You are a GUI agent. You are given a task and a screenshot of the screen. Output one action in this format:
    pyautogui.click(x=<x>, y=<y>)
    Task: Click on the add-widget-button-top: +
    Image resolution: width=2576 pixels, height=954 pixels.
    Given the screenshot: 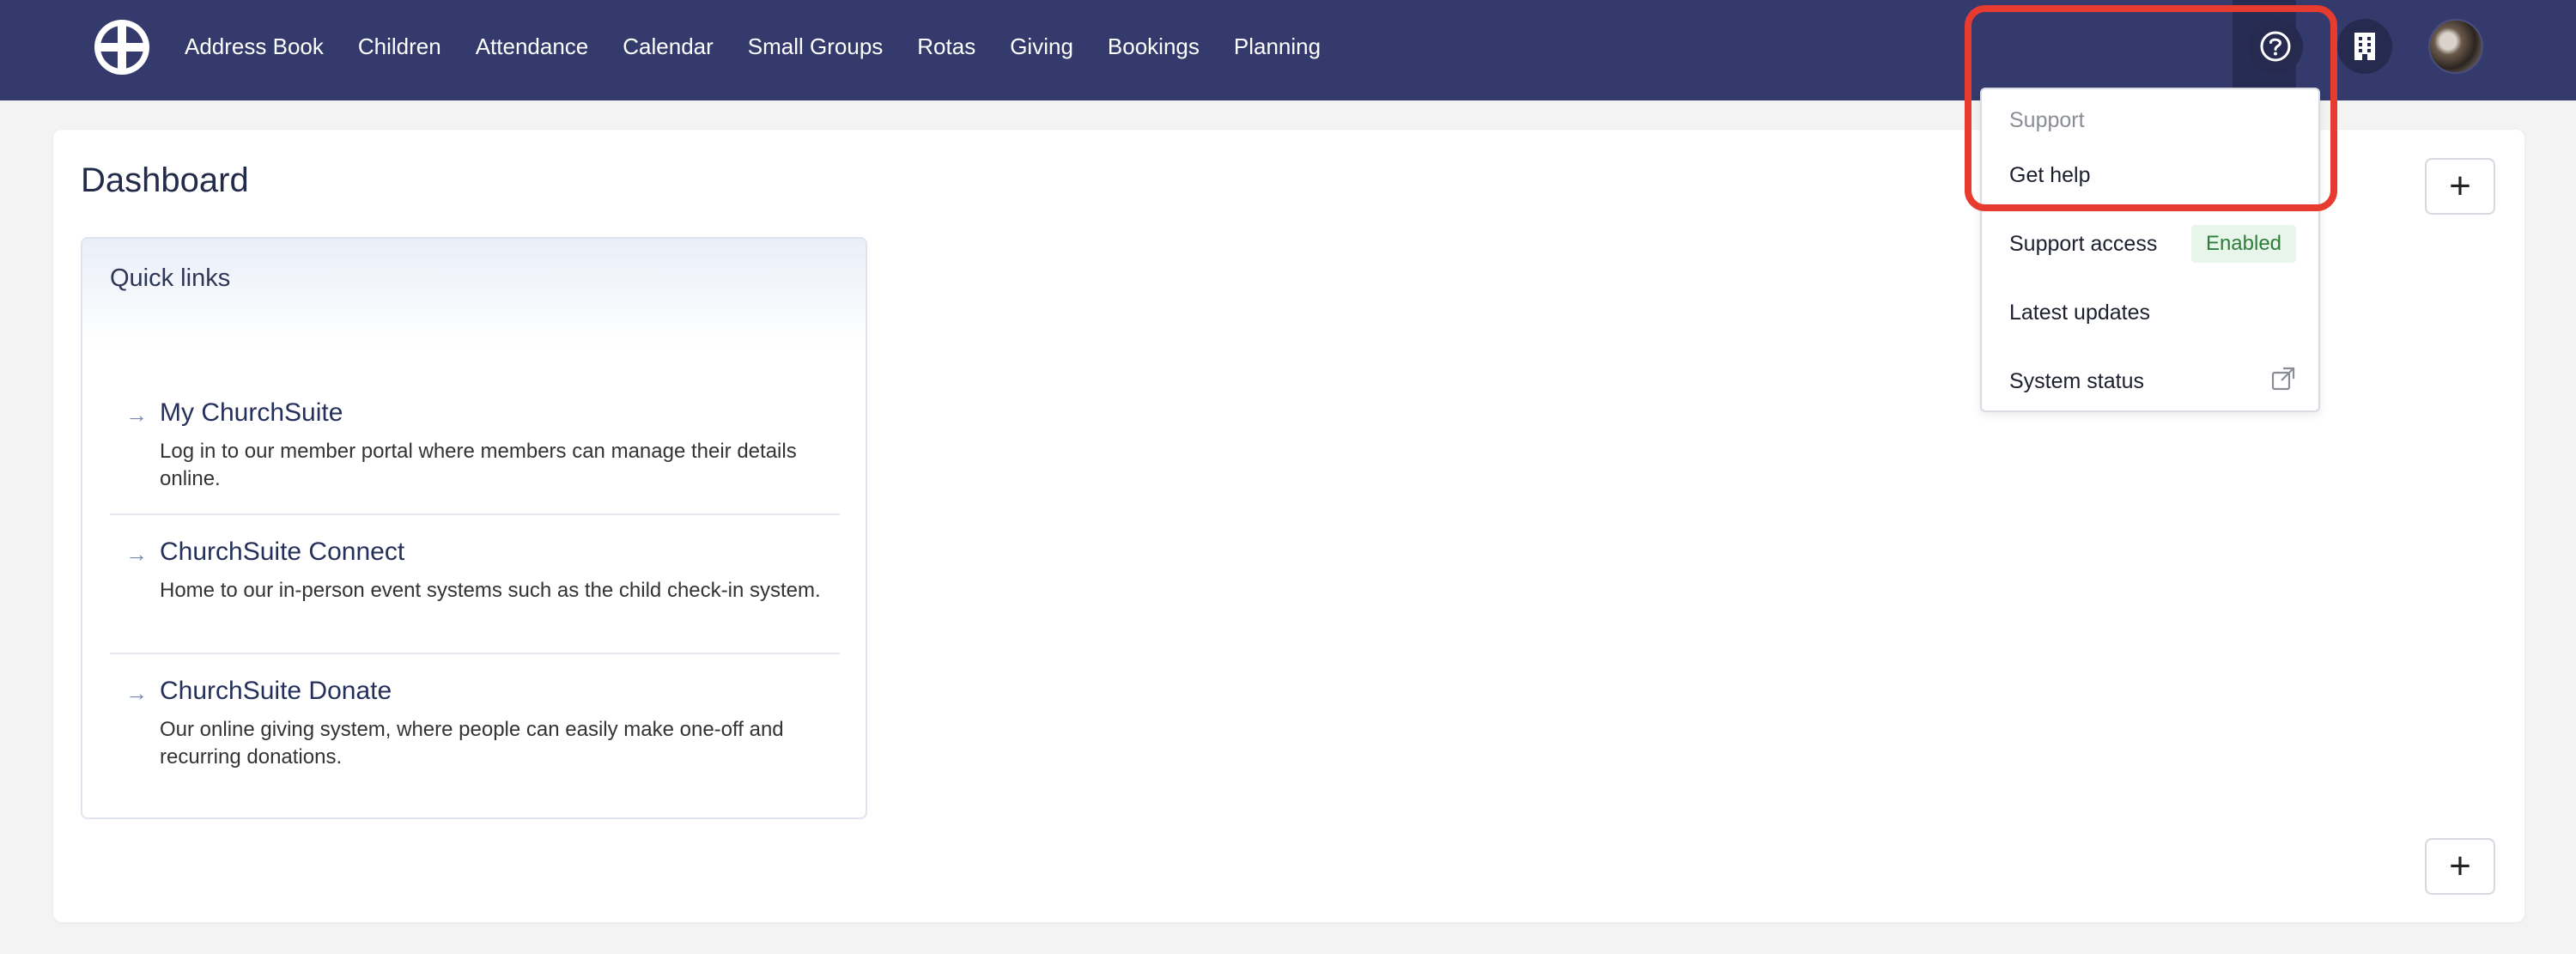 What is the action you would take?
    pyautogui.click(x=2460, y=186)
    